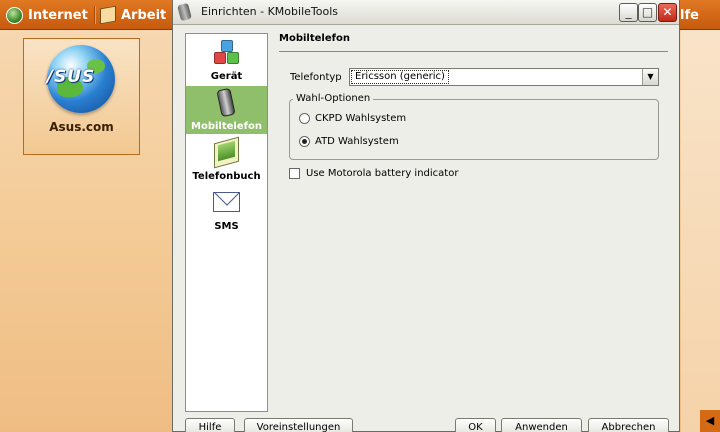 This screenshot has width=720, height=432. I want to click on briefcase-icon, so click(108, 15).